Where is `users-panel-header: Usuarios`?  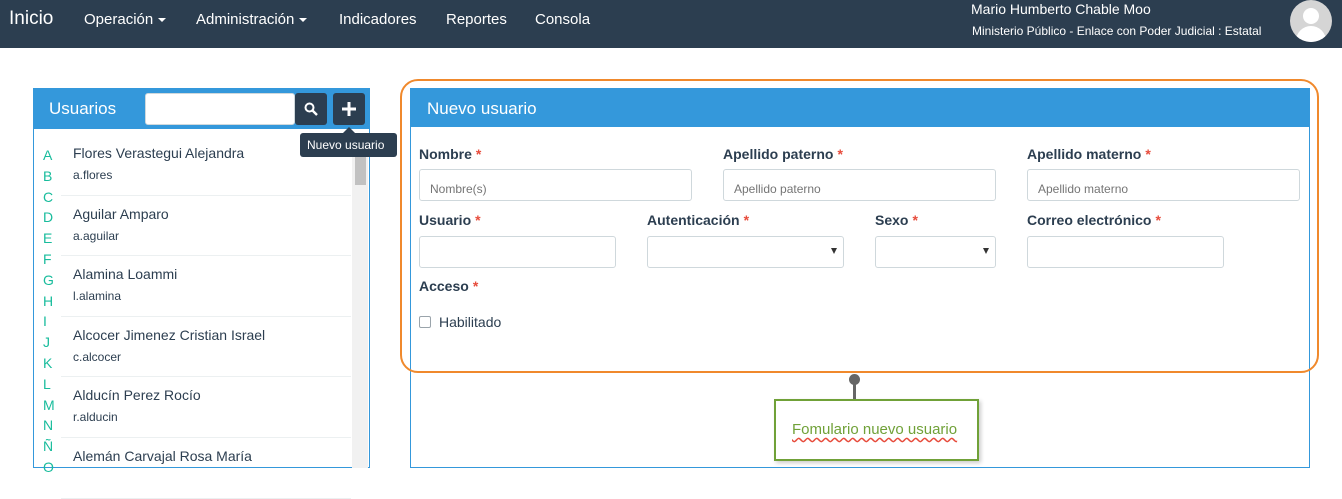
users-panel-header: Usuarios is located at coordinates (201, 109).